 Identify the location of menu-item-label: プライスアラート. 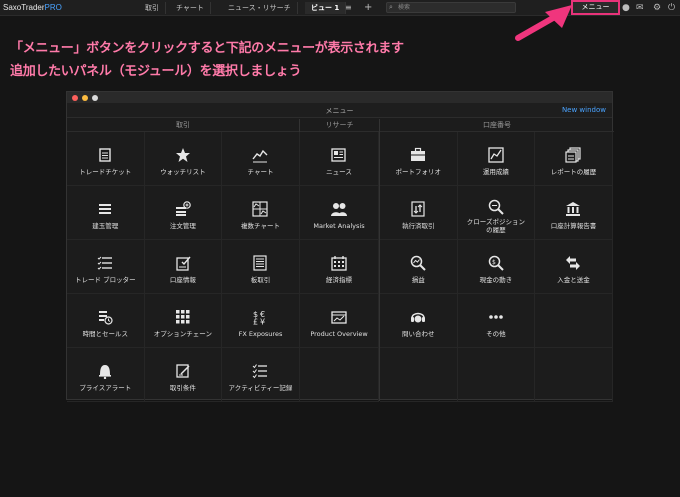
(105, 388).